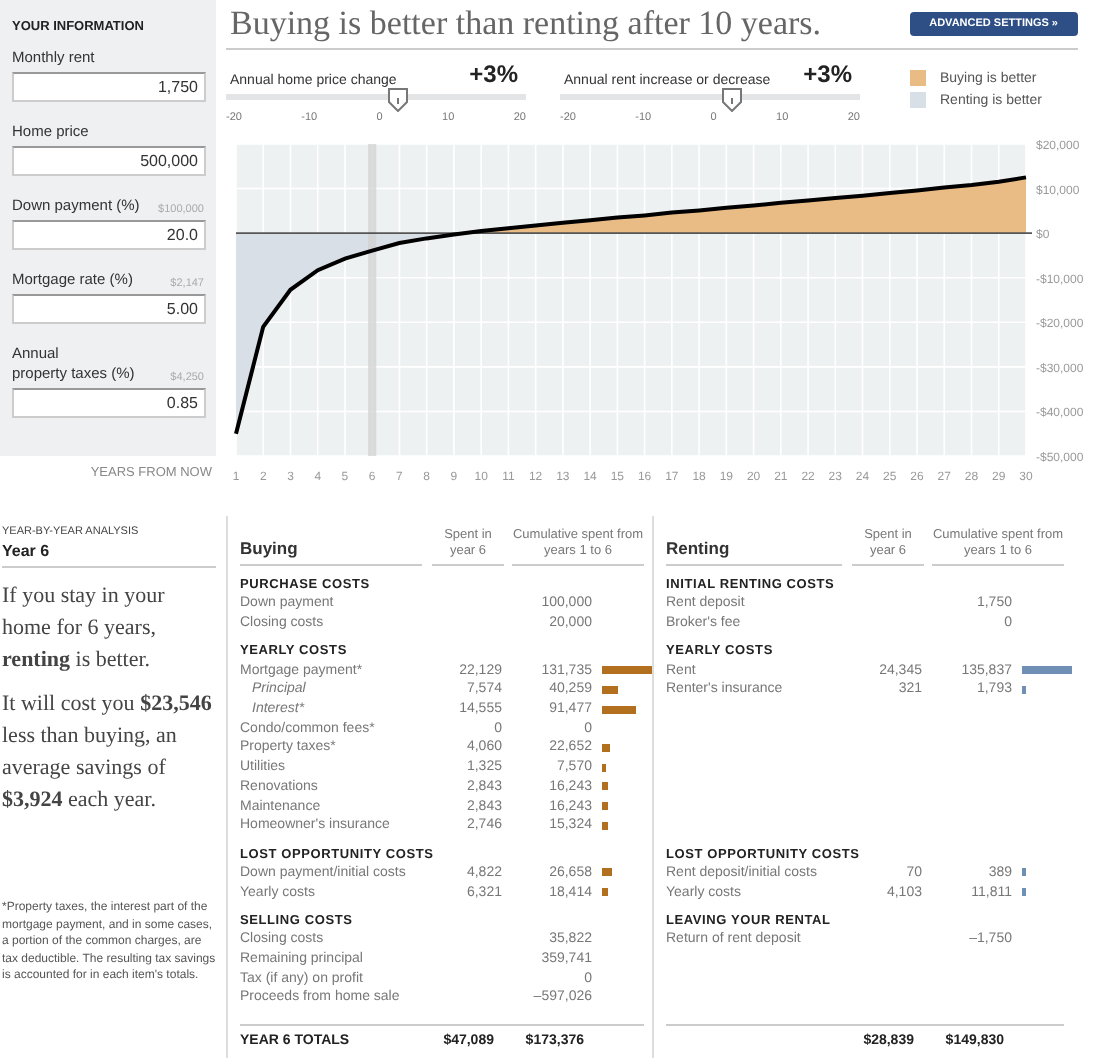 The width and height of the screenshot is (1100, 1058). Describe the element at coordinates (109, 555) in the screenshot. I see `year-heading: Year 6` at that location.